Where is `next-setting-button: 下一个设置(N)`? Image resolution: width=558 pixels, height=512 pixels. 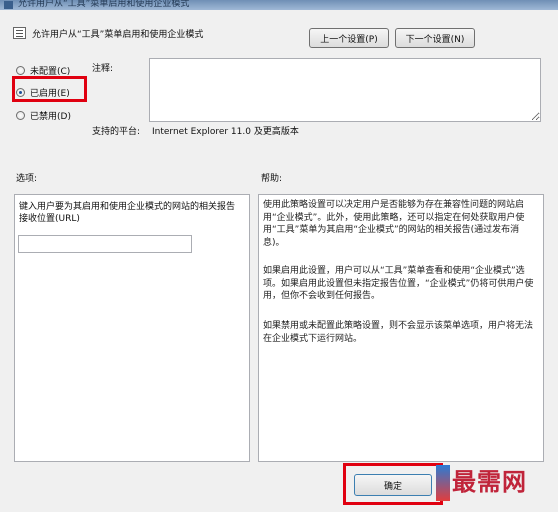 next-setting-button: 下一个设置(N) is located at coordinates (435, 38).